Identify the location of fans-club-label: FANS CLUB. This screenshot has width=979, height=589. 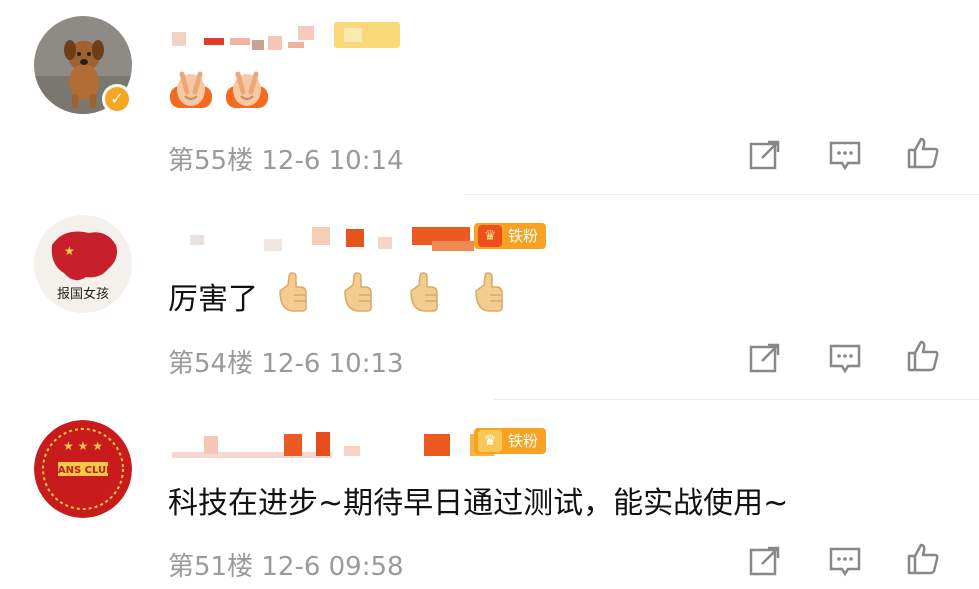
(83, 470).